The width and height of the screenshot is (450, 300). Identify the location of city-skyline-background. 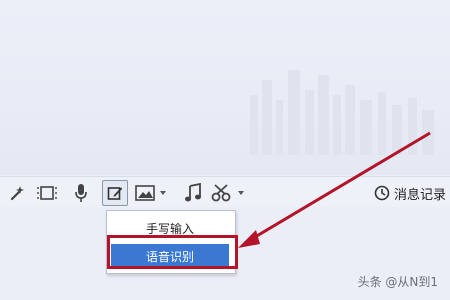
(342, 112).